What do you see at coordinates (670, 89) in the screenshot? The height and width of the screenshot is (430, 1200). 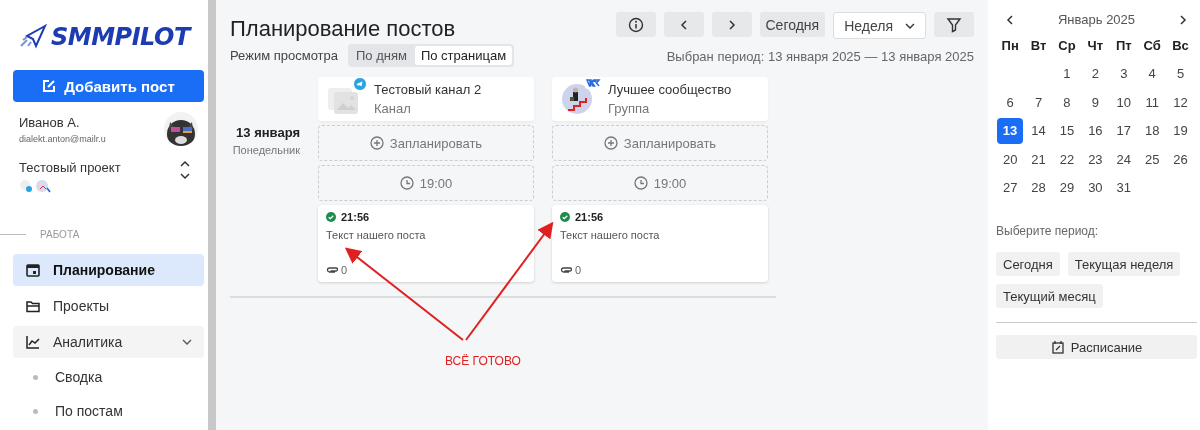 I see `channel-name: Лучшее сообщество` at bounding box center [670, 89].